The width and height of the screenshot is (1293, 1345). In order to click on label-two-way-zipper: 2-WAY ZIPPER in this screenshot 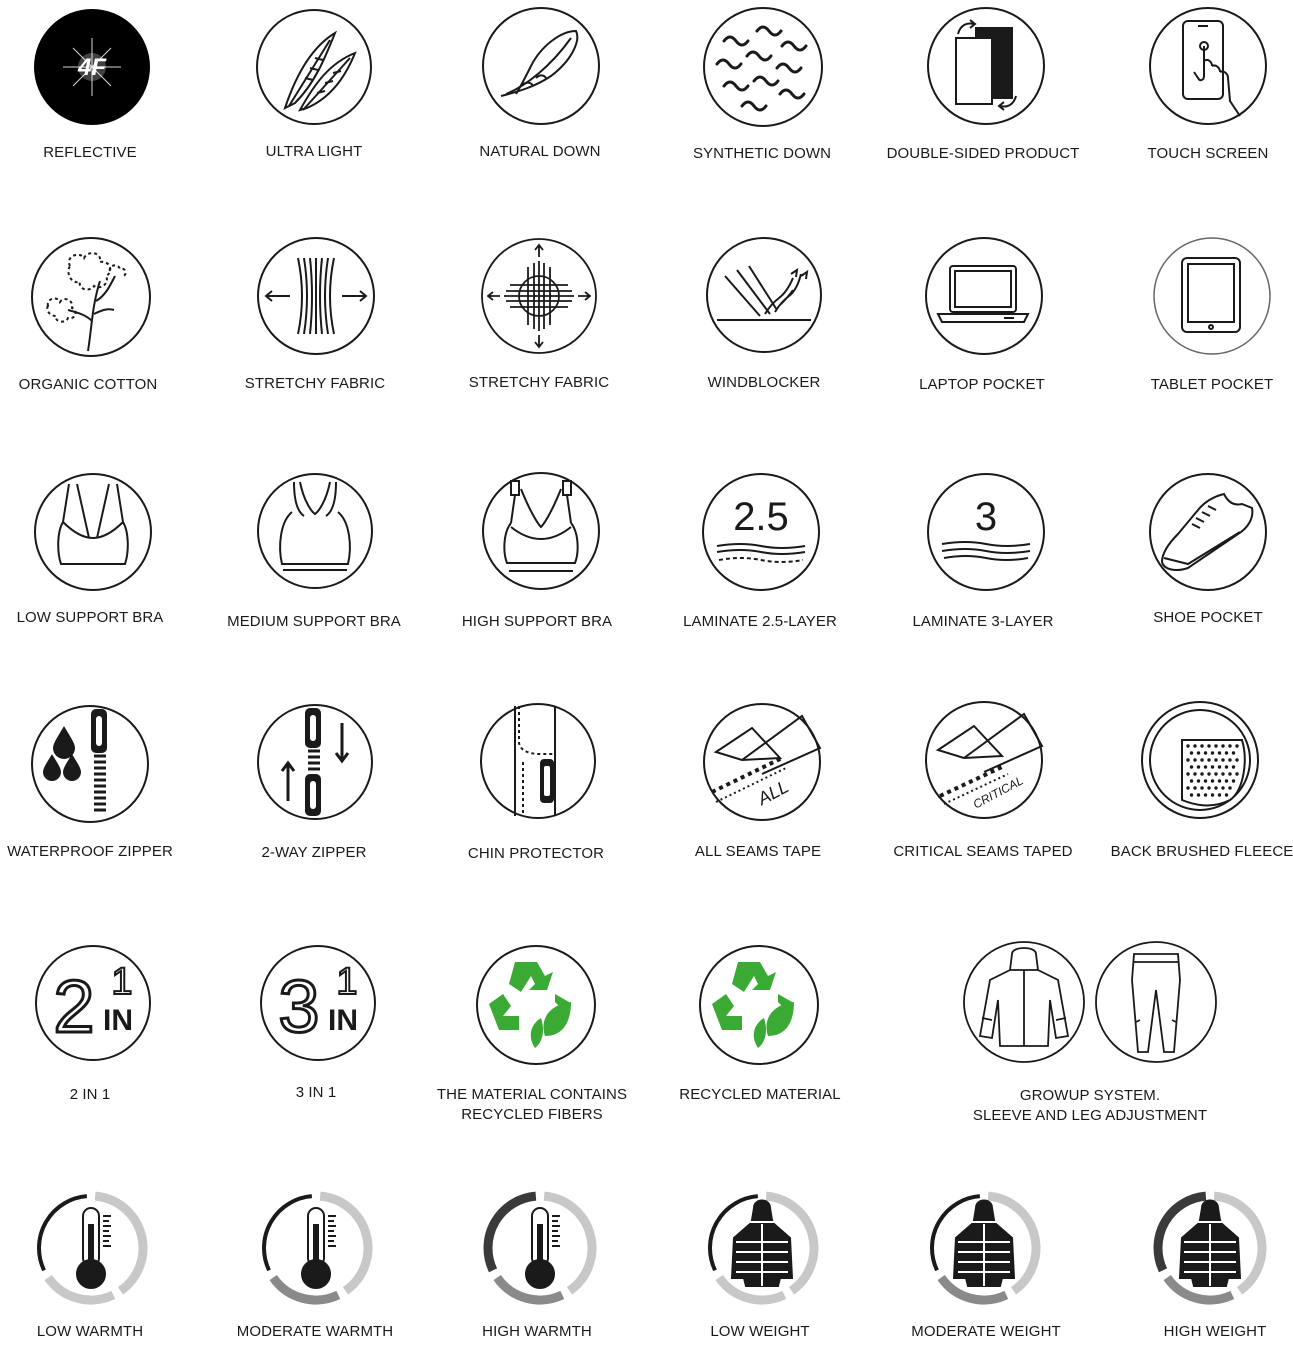, I will do `click(314, 852)`.